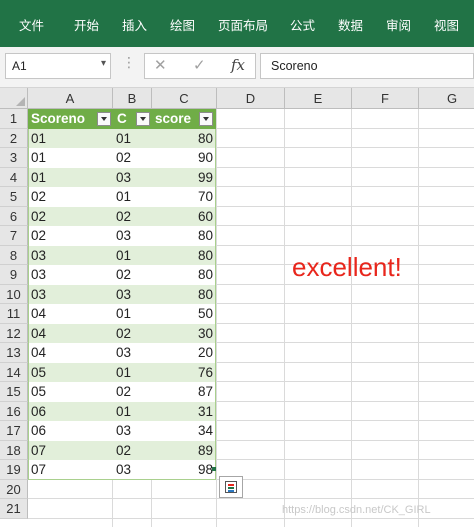  What do you see at coordinates (231, 487) in the screenshot?
I see `quick-analysis-button` at bounding box center [231, 487].